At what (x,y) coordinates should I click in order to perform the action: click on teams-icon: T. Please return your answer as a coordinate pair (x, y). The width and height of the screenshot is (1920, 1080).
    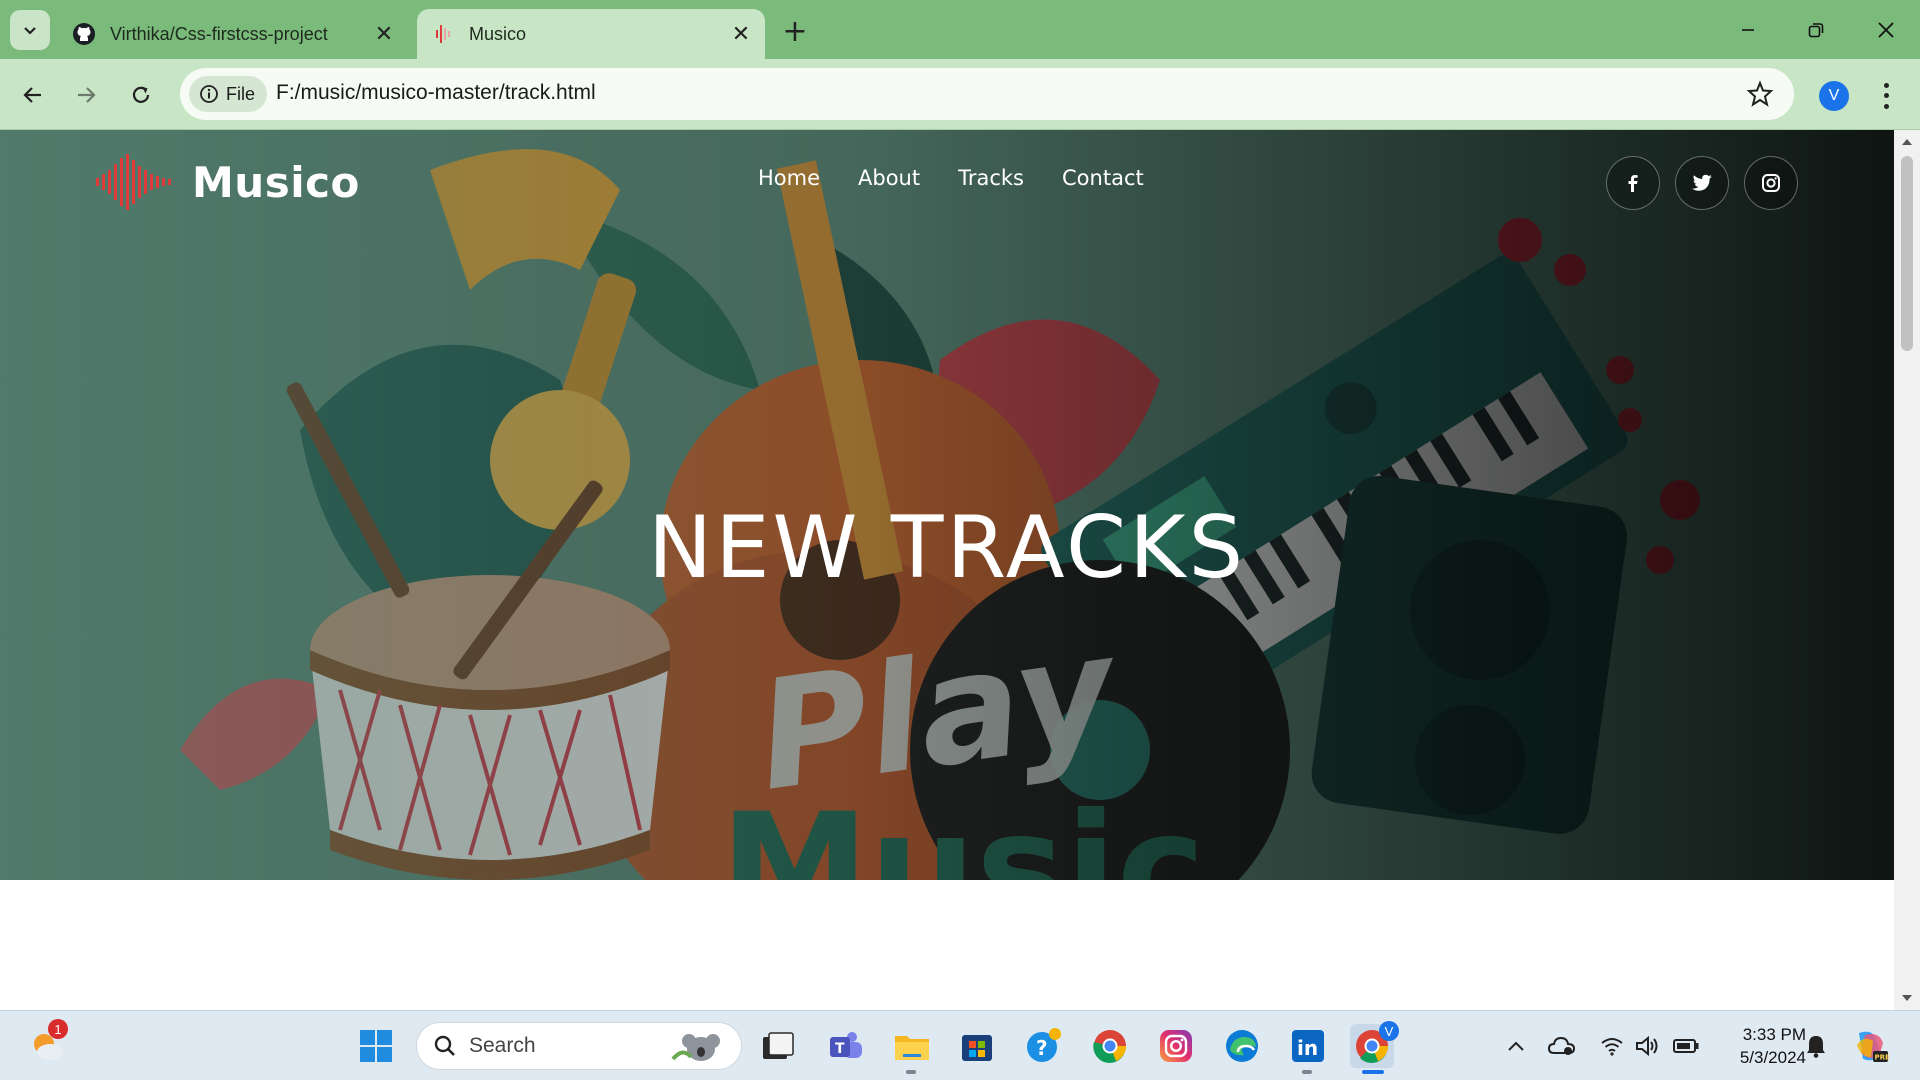
    Looking at the image, I should click on (846, 1045).